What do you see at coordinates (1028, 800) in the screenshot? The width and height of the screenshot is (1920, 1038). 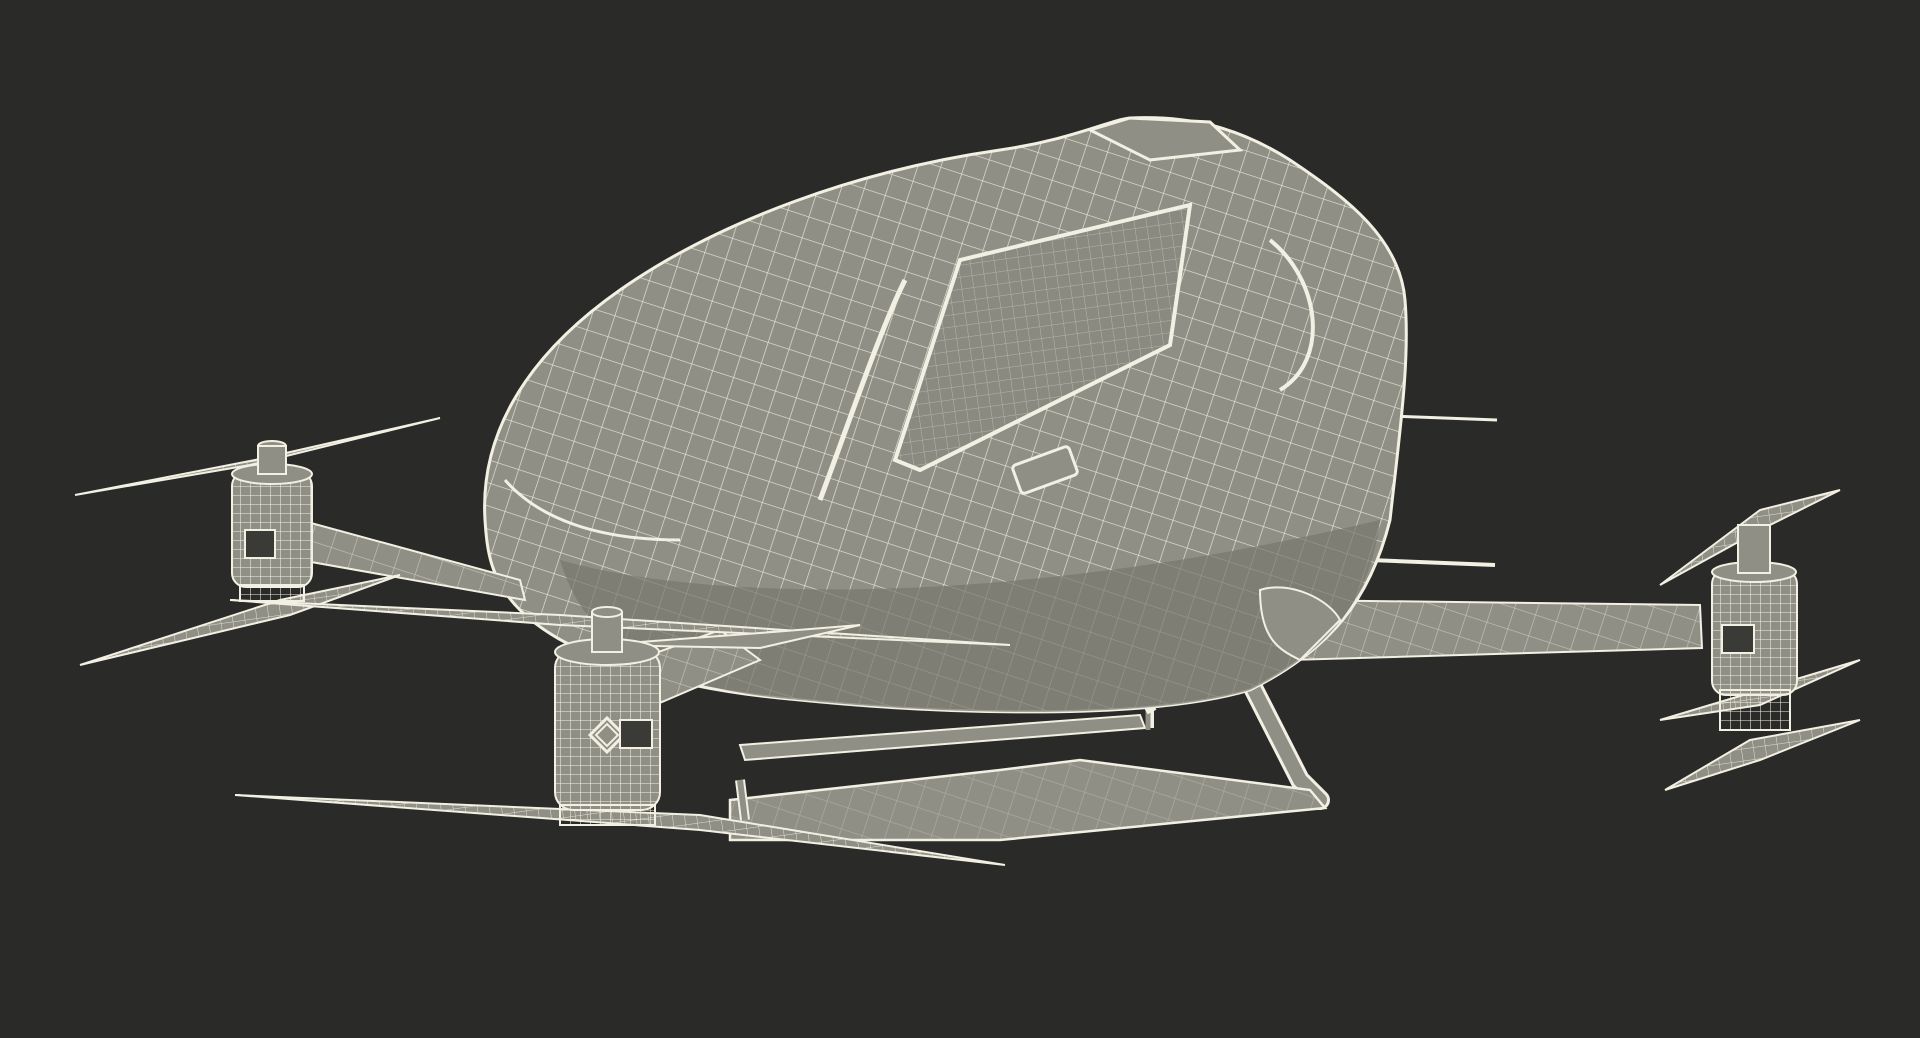 I see `front-landing-skid` at bounding box center [1028, 800].